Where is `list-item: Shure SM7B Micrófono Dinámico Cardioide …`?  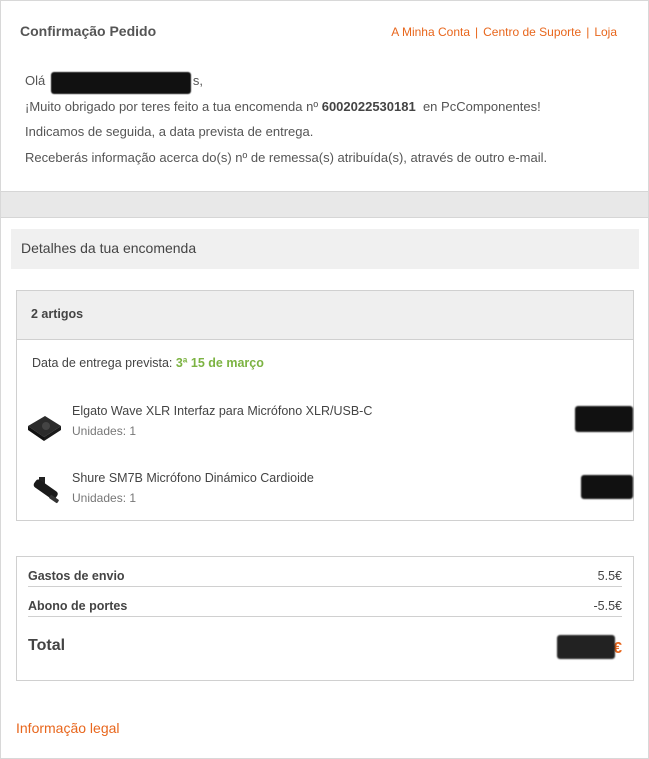 list-item: Shure SM7B Micrófono Dinámico Cardioide … is located at coordinates (329, 496).